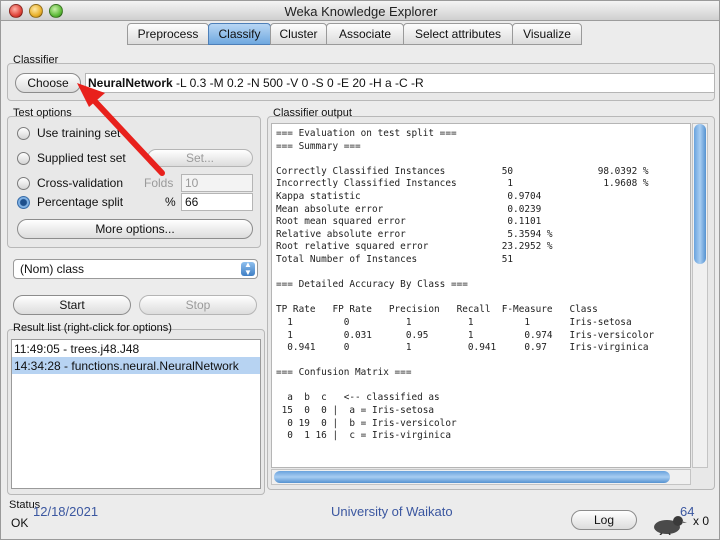  Describe the element at coordinates (700, 194) in the screenshot. I see `output-vertical-scroll-thumb` at that location.